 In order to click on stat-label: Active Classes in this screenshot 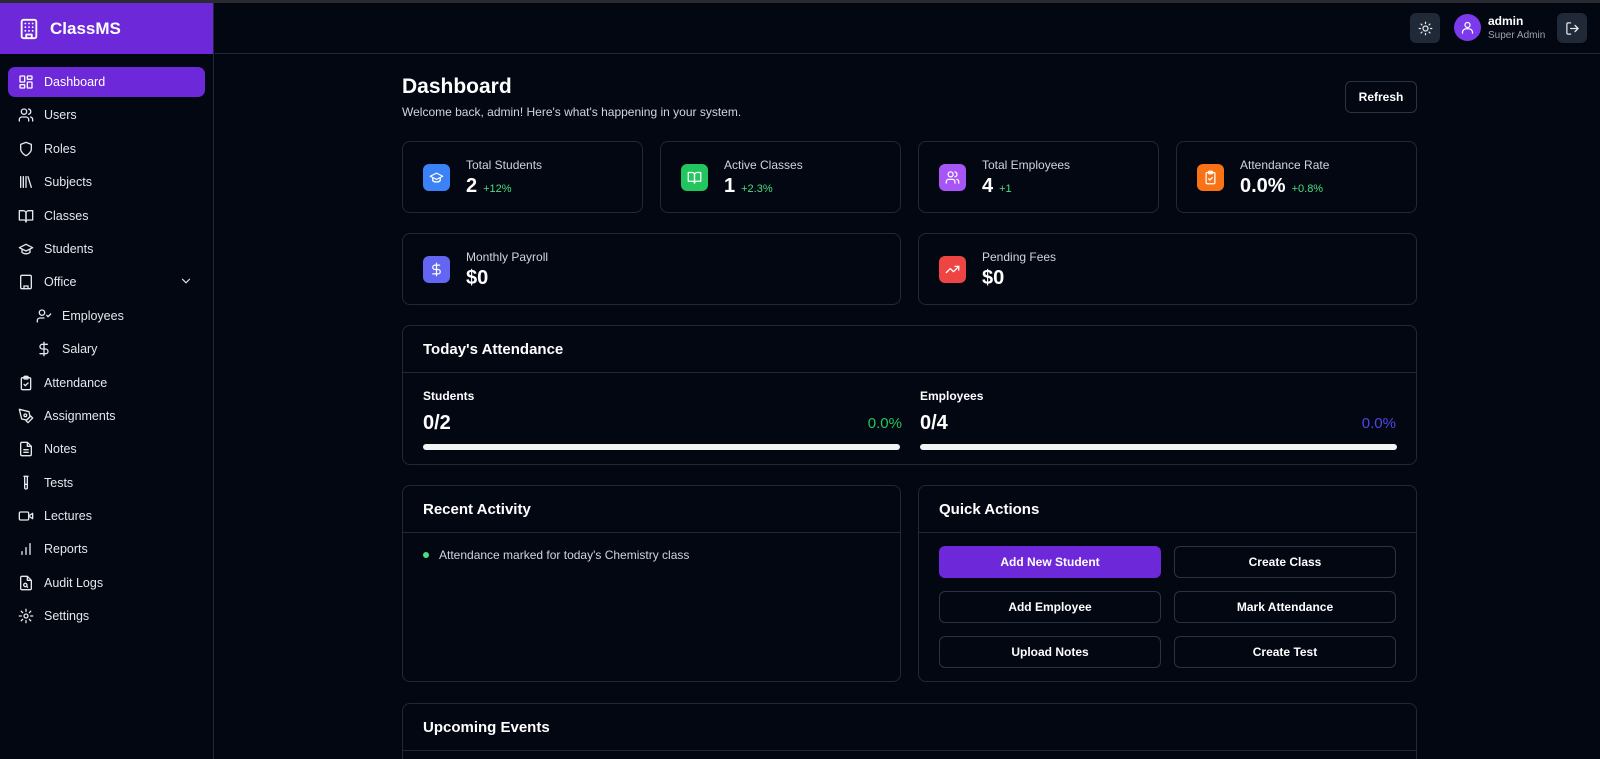, I will do `click(763, 165)`.